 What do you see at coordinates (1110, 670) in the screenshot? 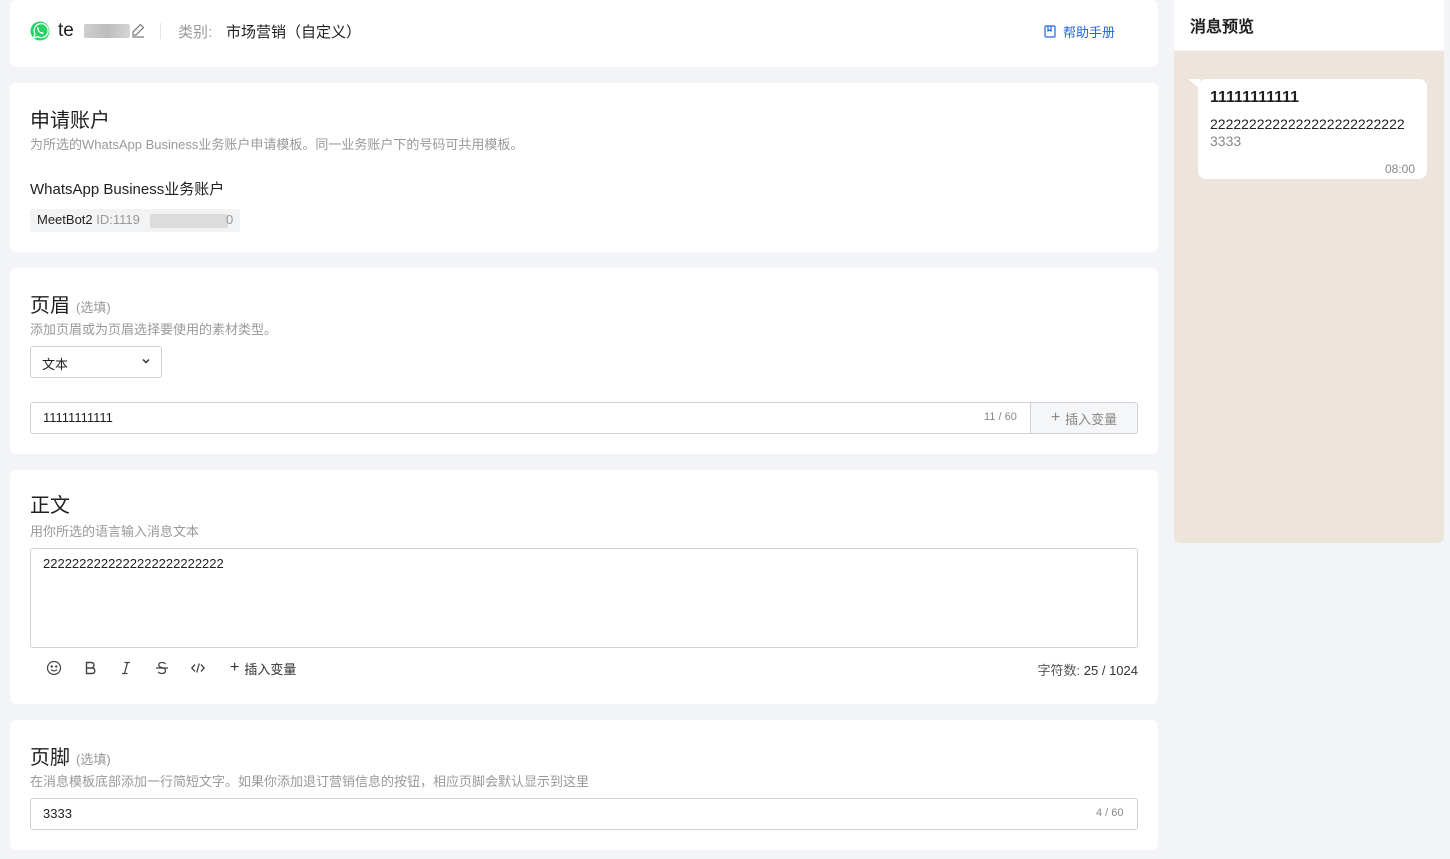
I see `char-count-value: 25 / 1024` at bounding box center [1110, 670].